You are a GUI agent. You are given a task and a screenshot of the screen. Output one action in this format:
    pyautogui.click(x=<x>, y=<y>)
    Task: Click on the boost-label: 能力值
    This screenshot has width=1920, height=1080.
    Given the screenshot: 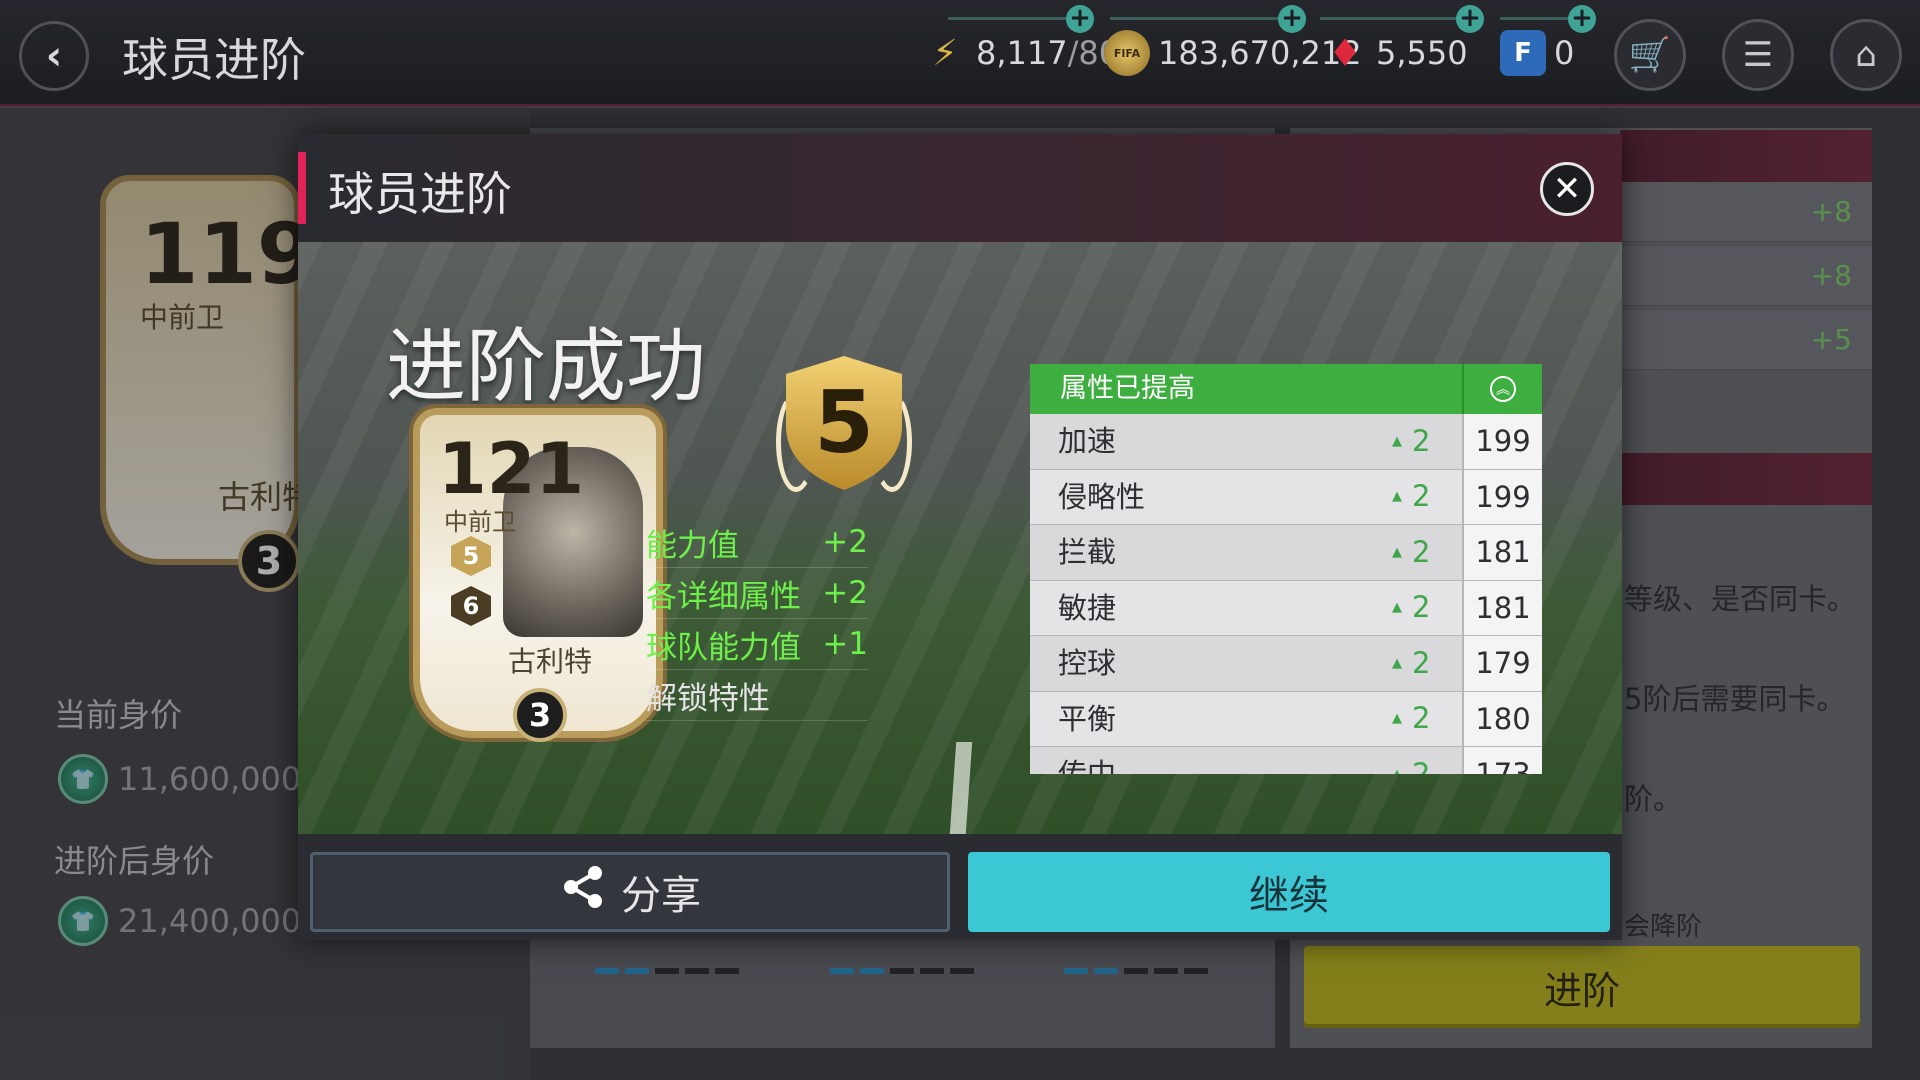 What is the action you would take?
    pyautogui.click(x=692, y=545)
    